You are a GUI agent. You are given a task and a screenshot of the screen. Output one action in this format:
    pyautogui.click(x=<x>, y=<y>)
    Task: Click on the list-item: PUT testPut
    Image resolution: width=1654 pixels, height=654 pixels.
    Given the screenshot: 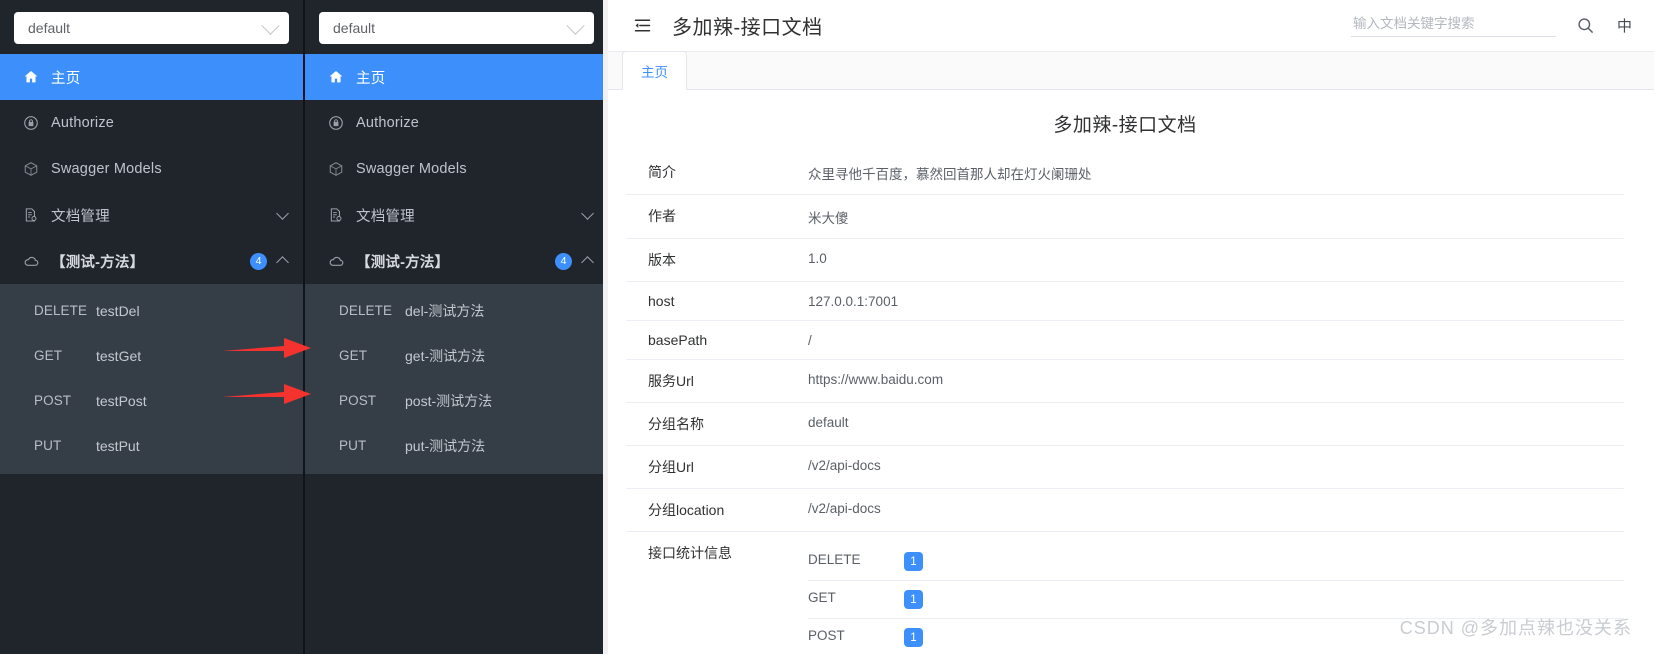 What is the action you would take?
    pyautogui.click(x=151, y=445)
    